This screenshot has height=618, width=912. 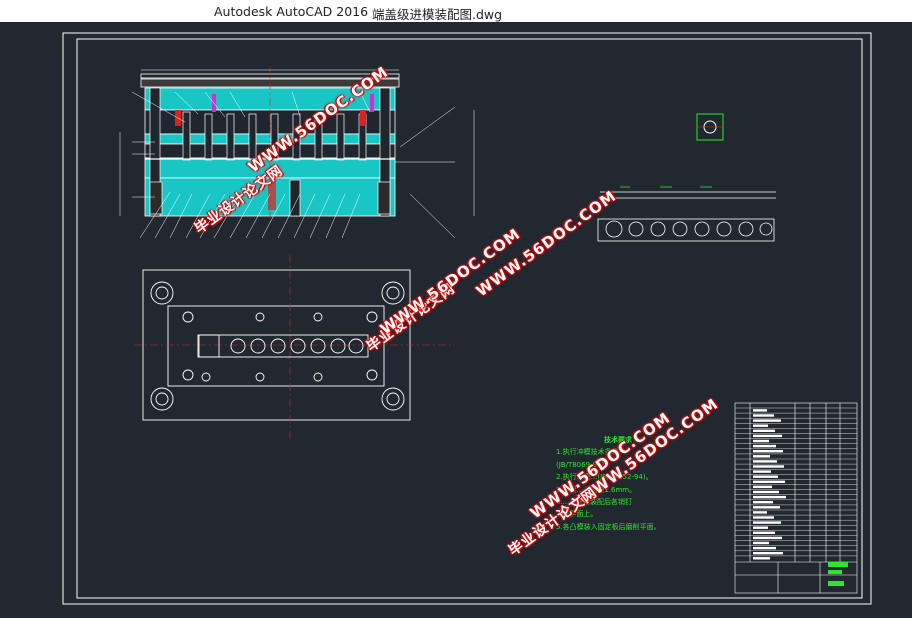 I want to click on strip-layout, so click(x=686, y=214).